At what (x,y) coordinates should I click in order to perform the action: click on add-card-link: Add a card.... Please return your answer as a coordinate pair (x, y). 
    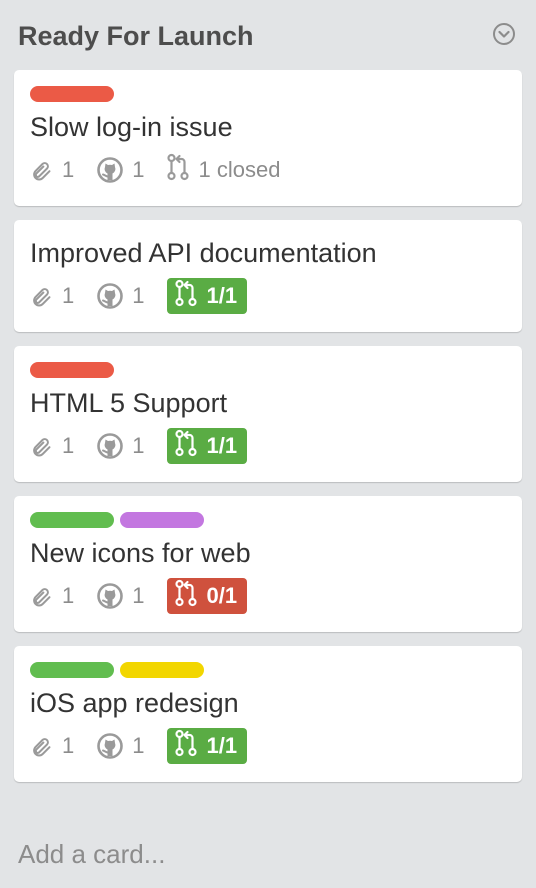
    Looking at the image, I should click on (91, 854).